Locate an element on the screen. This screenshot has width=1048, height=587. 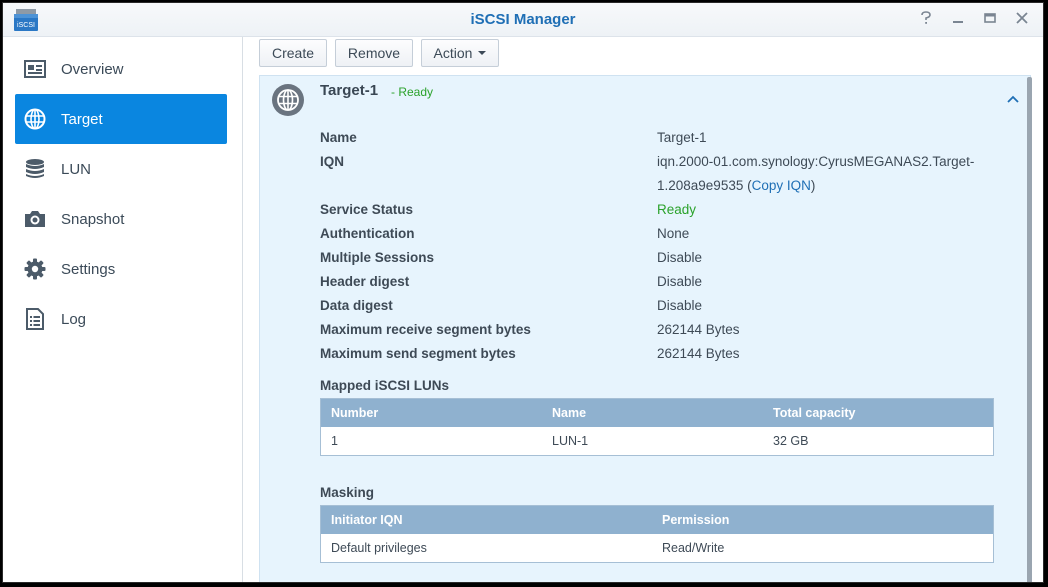
action-button: Action is located at coordinates (460, 53).